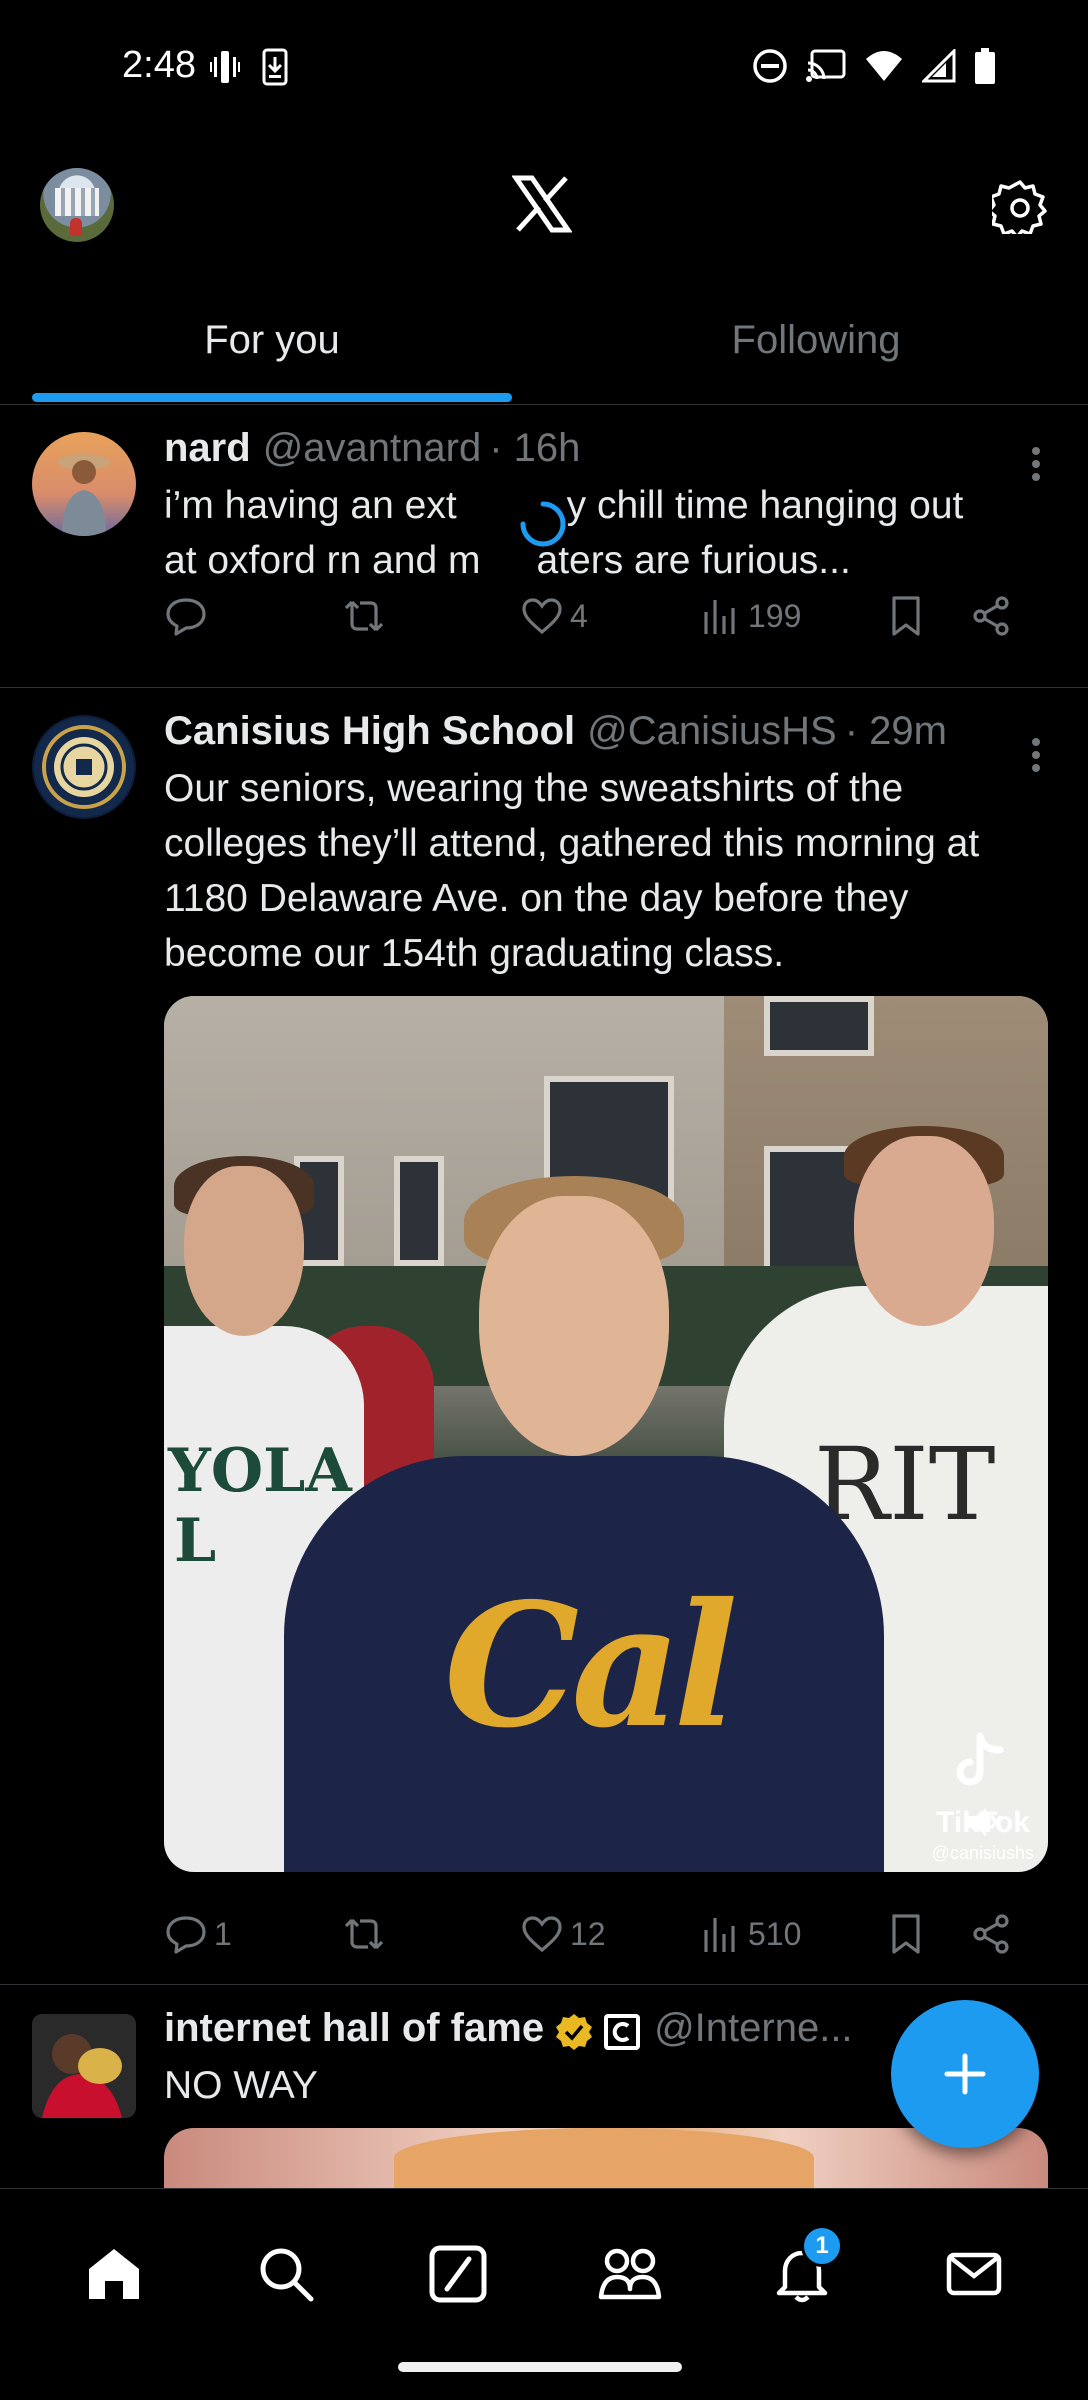  What do you see at coordinates (982, 1853) in the screenshot?
I see `tiktok-username: @canisiushs` at bounding box center [982, 1853].